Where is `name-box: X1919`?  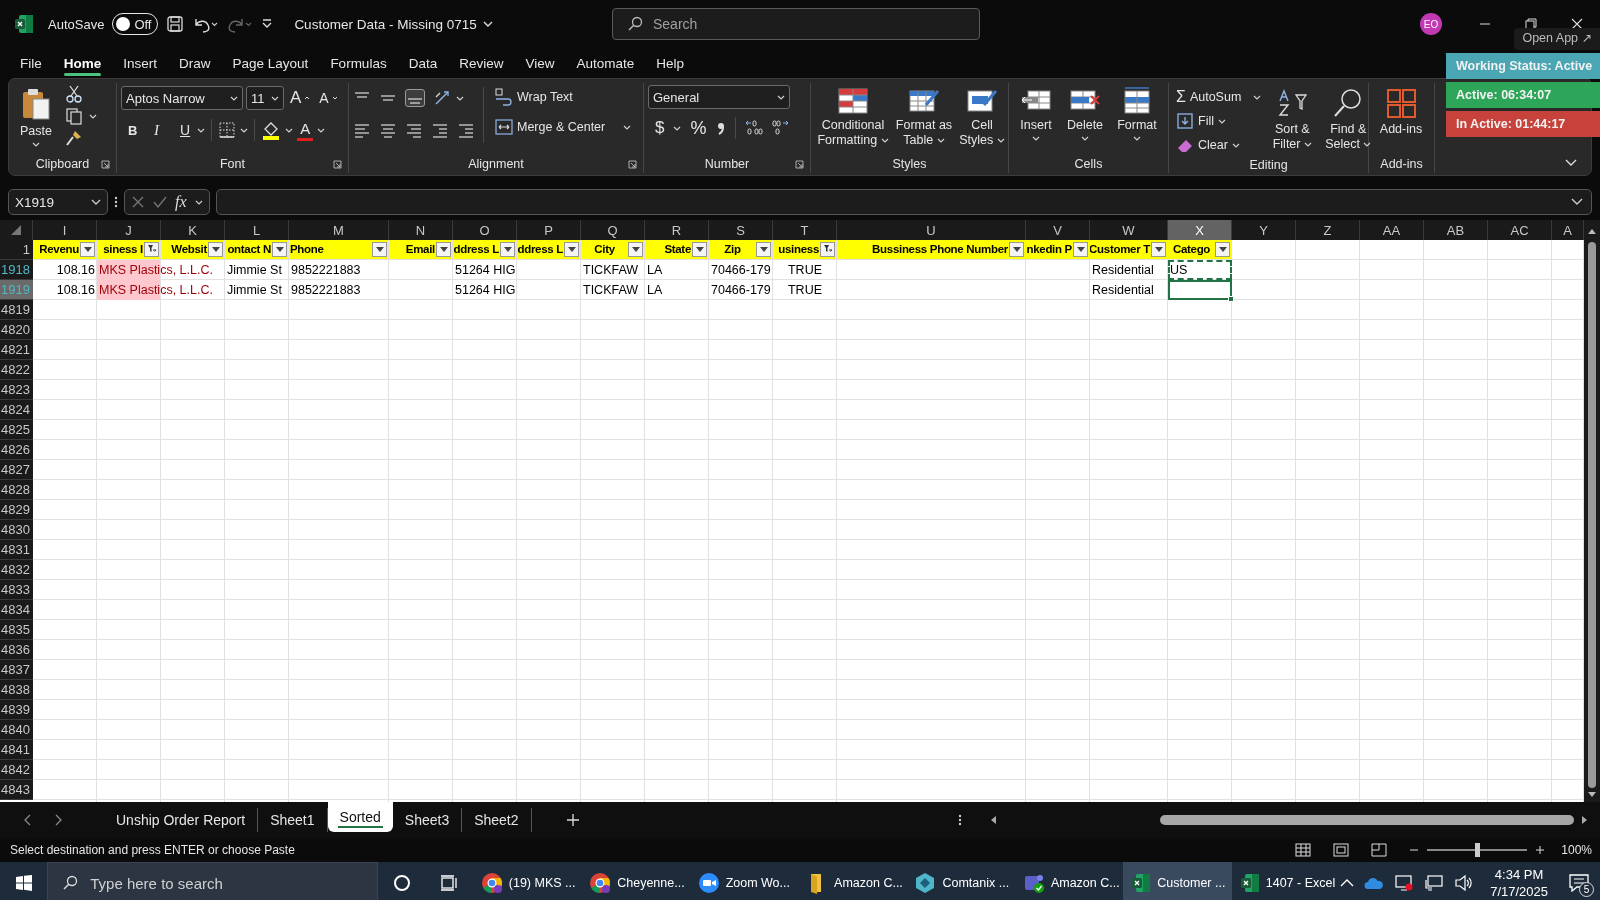
name-box: X1919 is located at coordinates (58, 202).